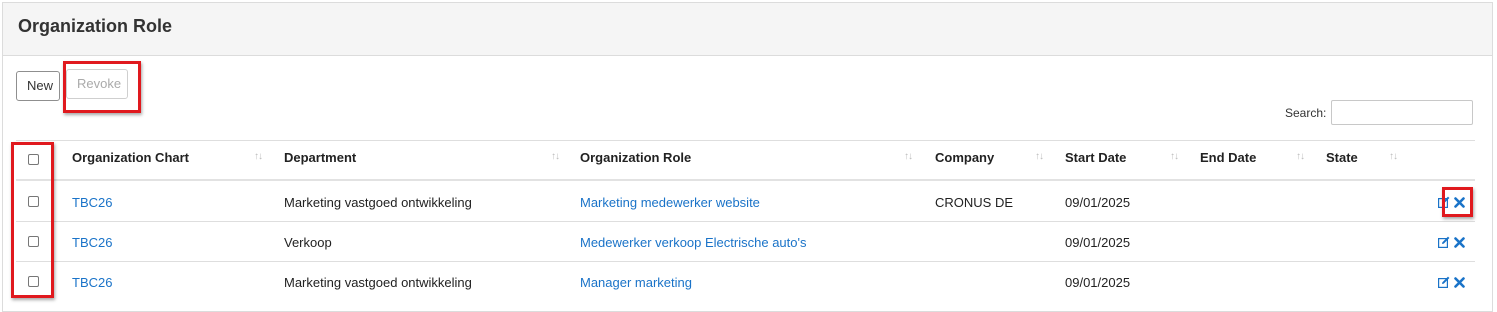 Image resolution: width=1497 pixels, height=312 pixels. Describe the element at coordinates (1342, 157) in the screenshot. I see `column-header-state: State` at that location.